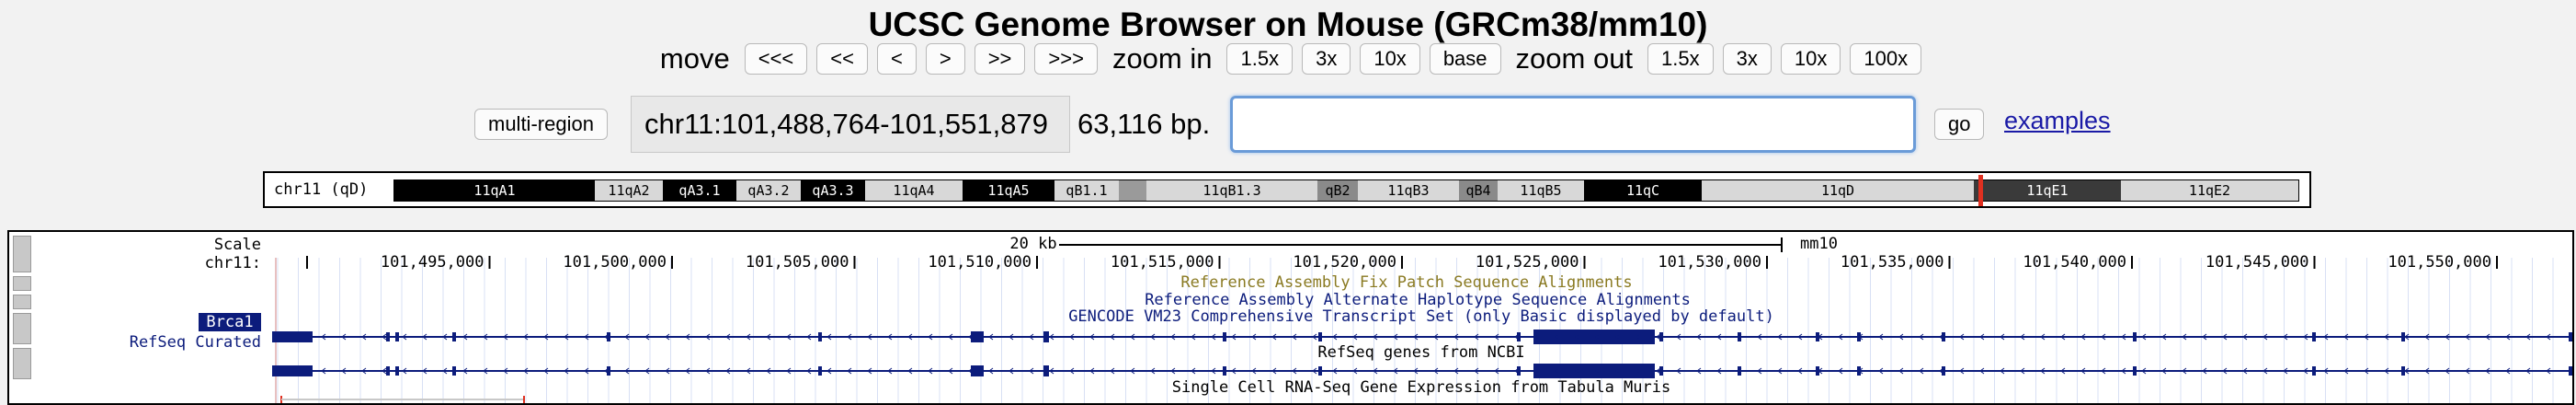 The width and height of the screenshot is (2576, 405). What do you see at coordinates (1747, 59) in the screenshot?
I see `zoom-out-3x-button: 3x` at bounding box center [1747, 59].